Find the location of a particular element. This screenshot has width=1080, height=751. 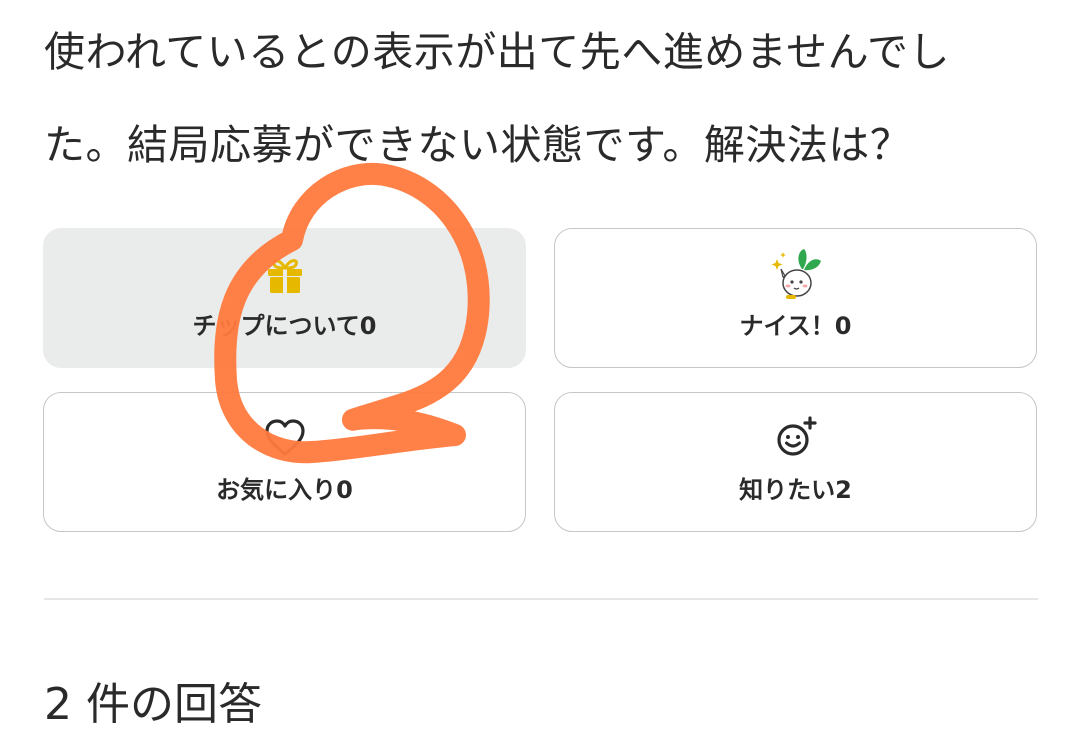

question-line: た。結局応募ができない状態です。解決法は？ is located at coordinates (478, 145).